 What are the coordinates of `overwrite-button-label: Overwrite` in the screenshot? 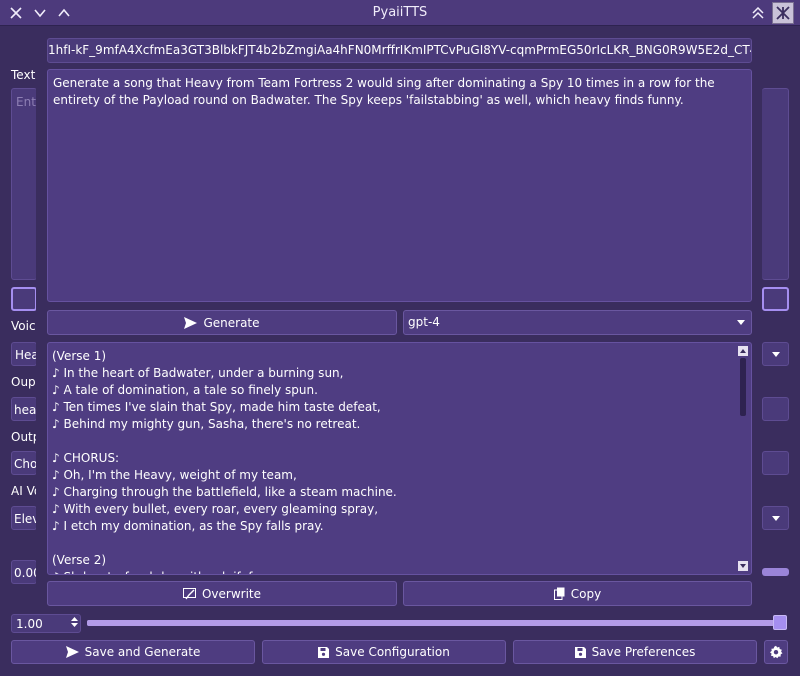 It's located at (231, 593).